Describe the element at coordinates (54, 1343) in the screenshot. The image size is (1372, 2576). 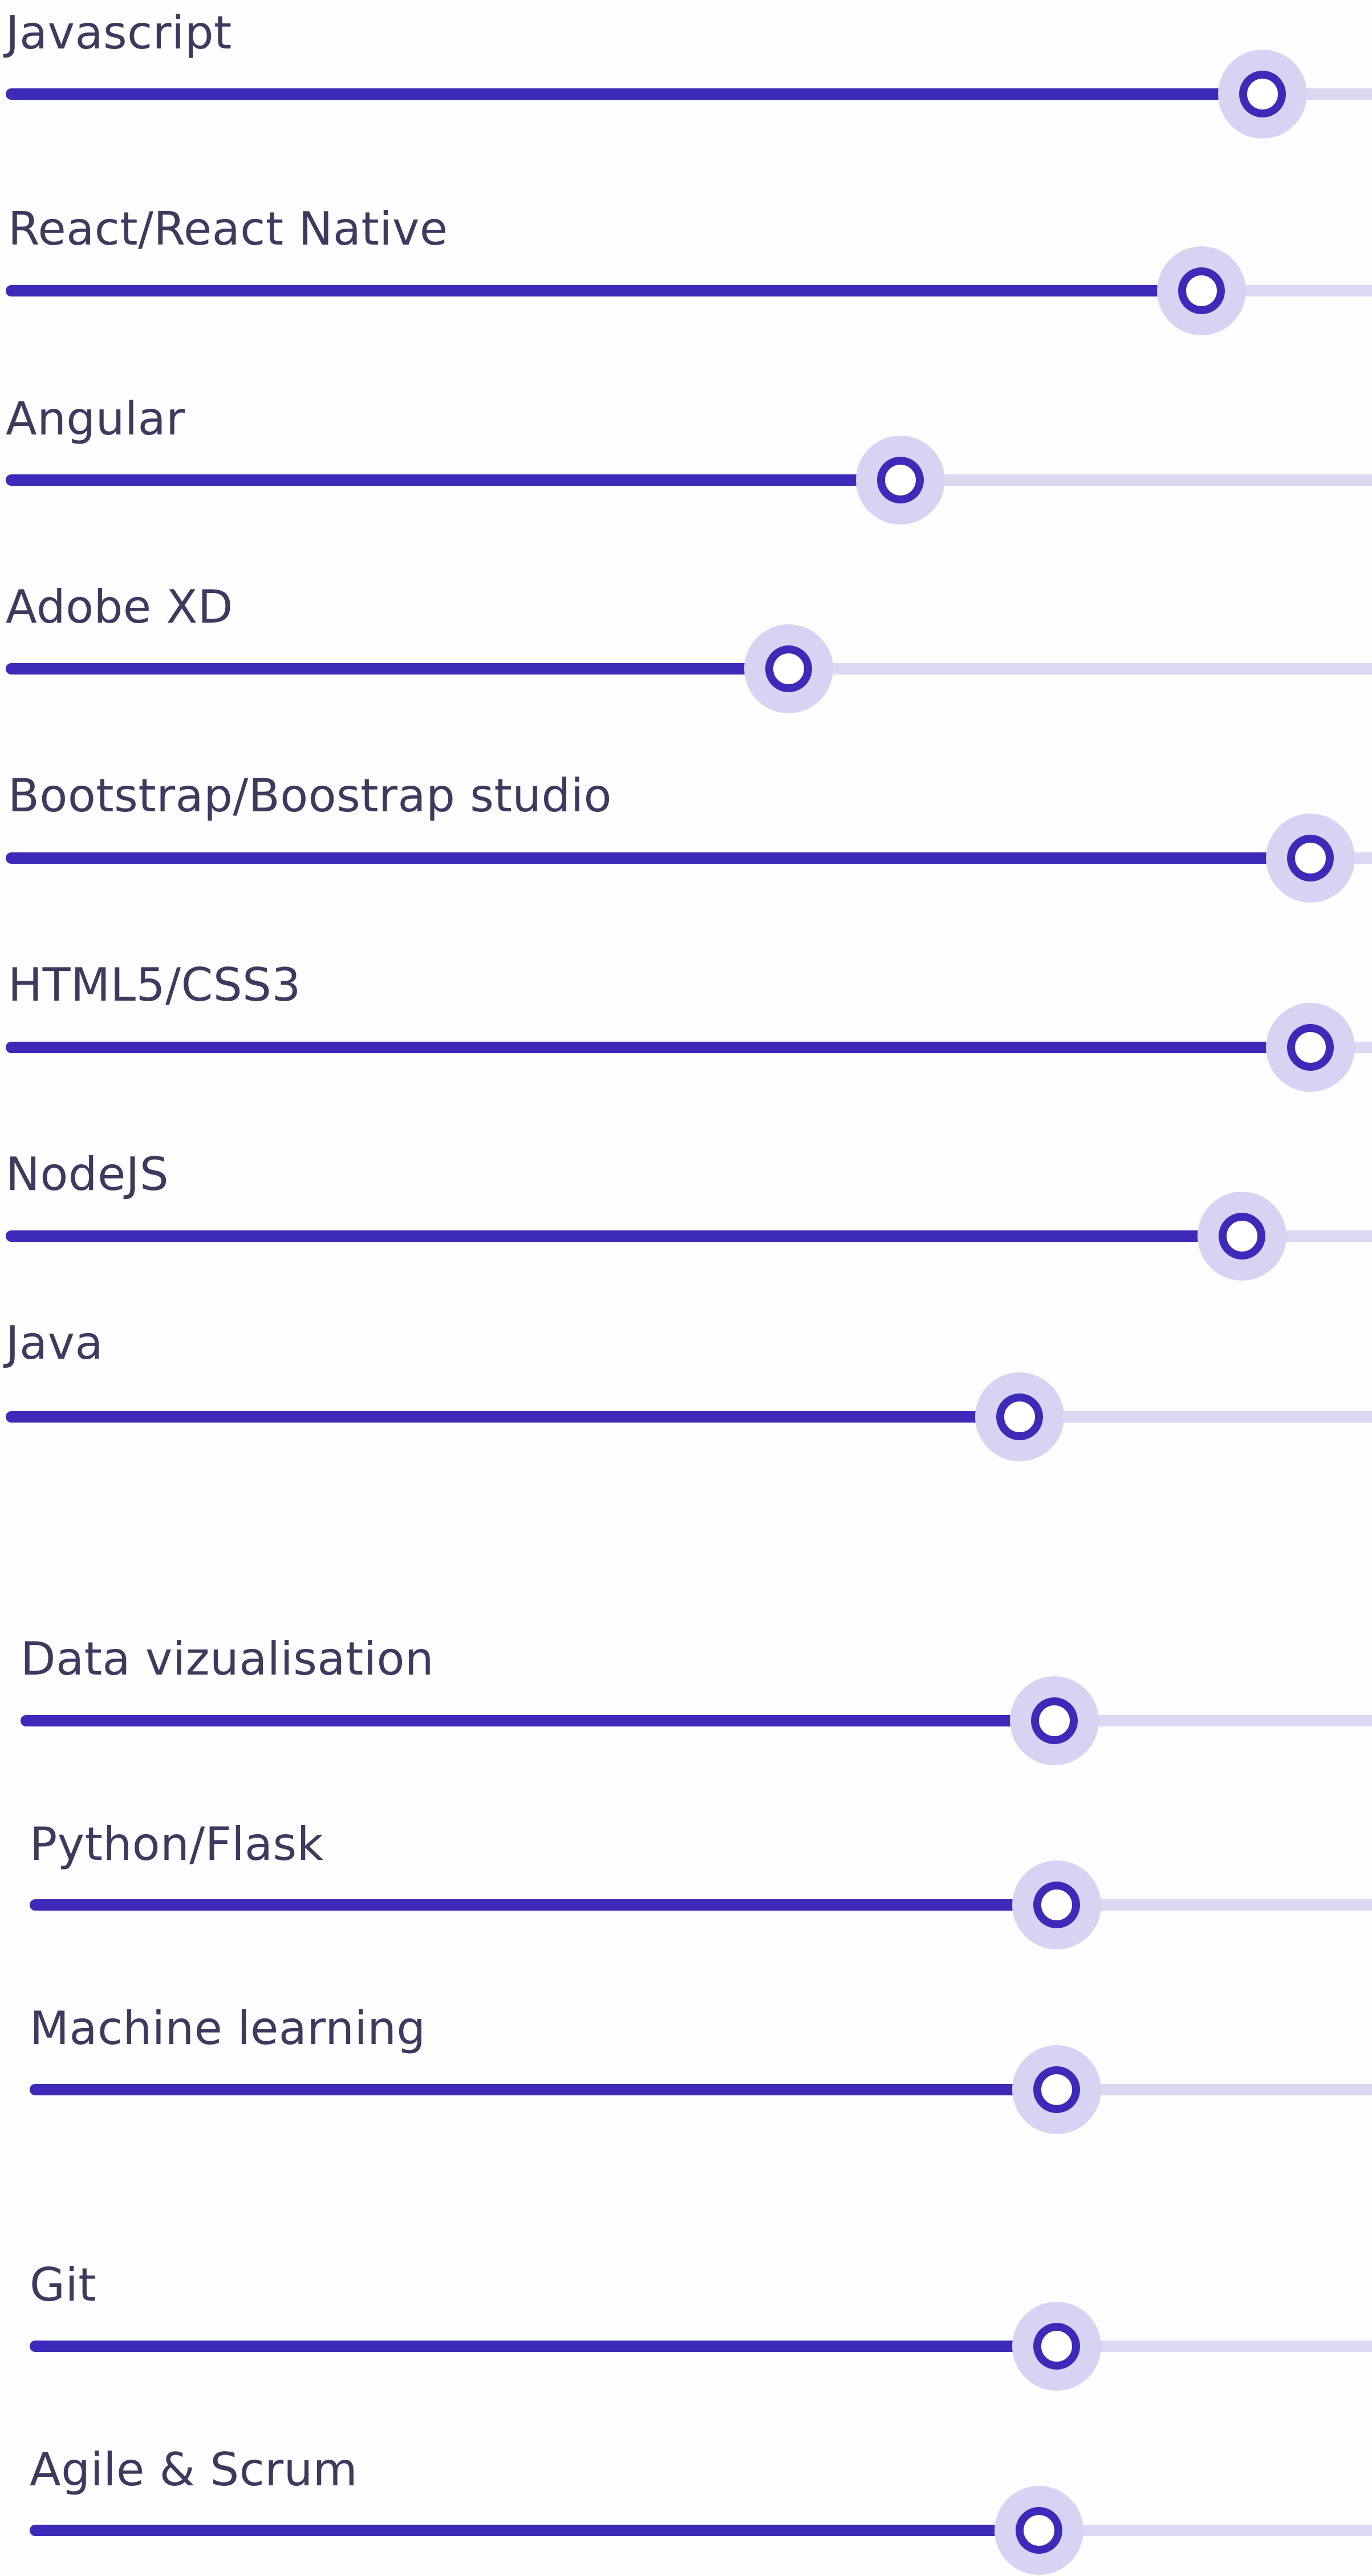
I see `skill-label: Java` at that location.